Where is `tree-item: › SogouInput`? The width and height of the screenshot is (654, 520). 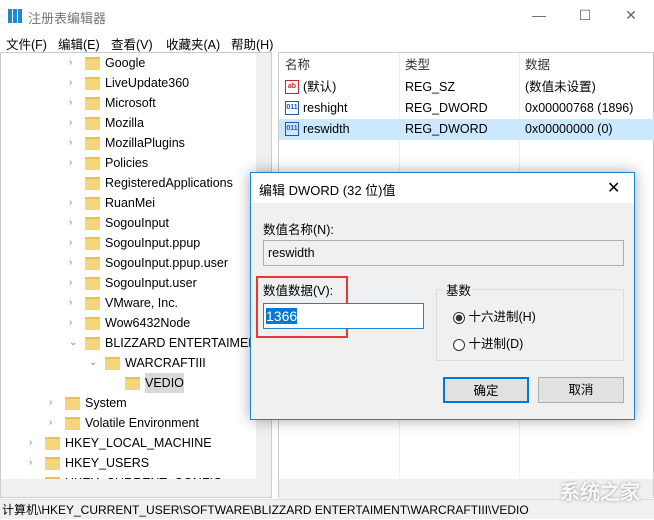 tree-item: › SogouInput is located at coordinates (131, 223).